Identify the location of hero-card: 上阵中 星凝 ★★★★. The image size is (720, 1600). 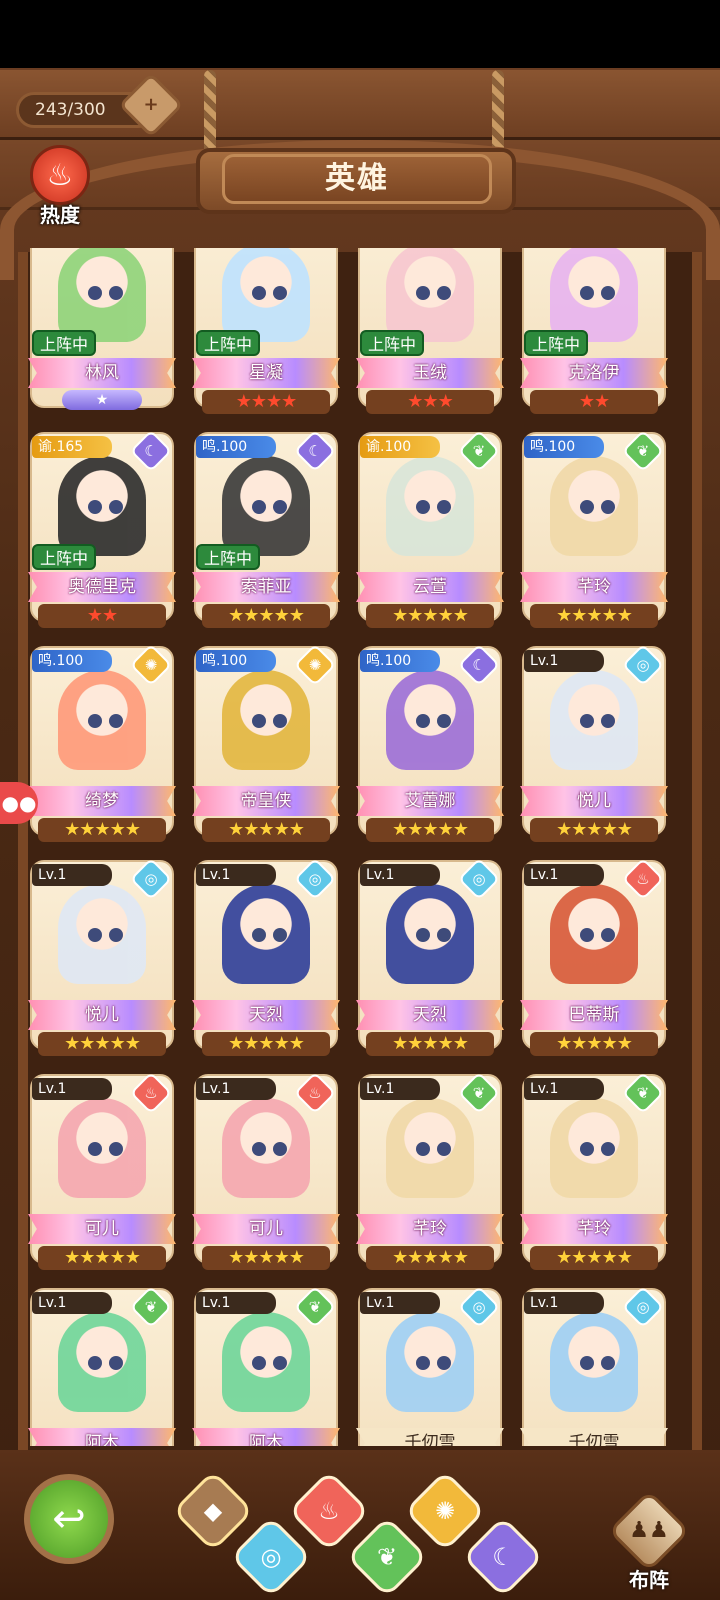
(266, 332).